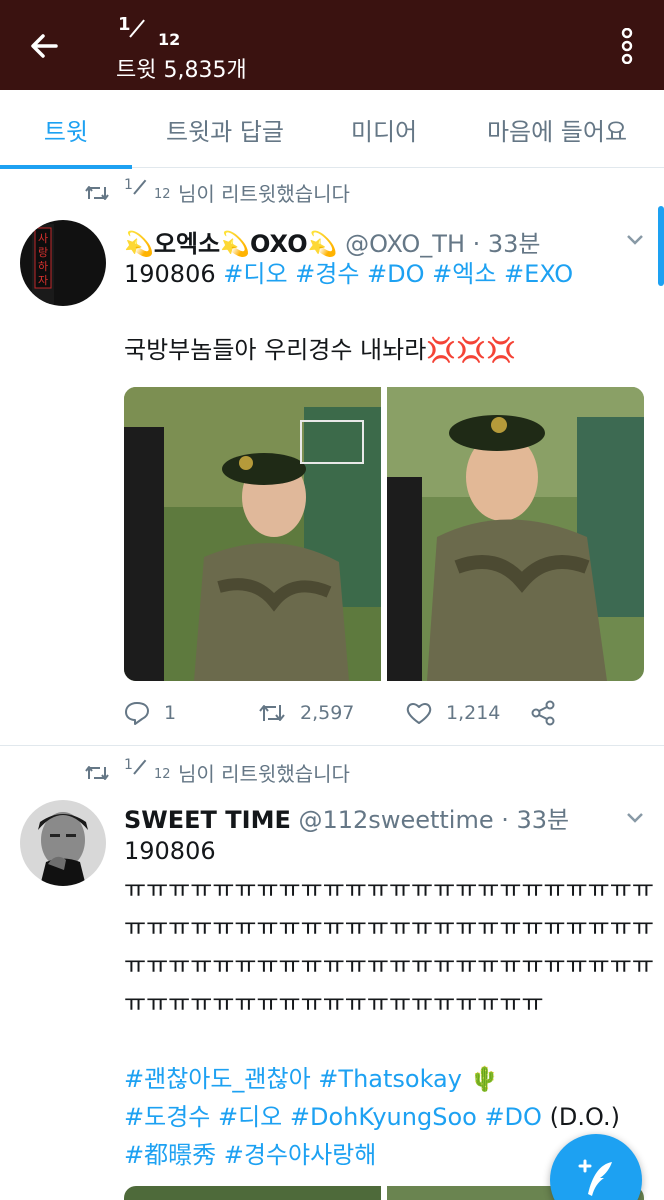  Describe the element at coordinates (311, 1079) in the screenshot. I see `hashtags: #괜찮아도_괜찮아 #Thatsokay 🌵` at that location.